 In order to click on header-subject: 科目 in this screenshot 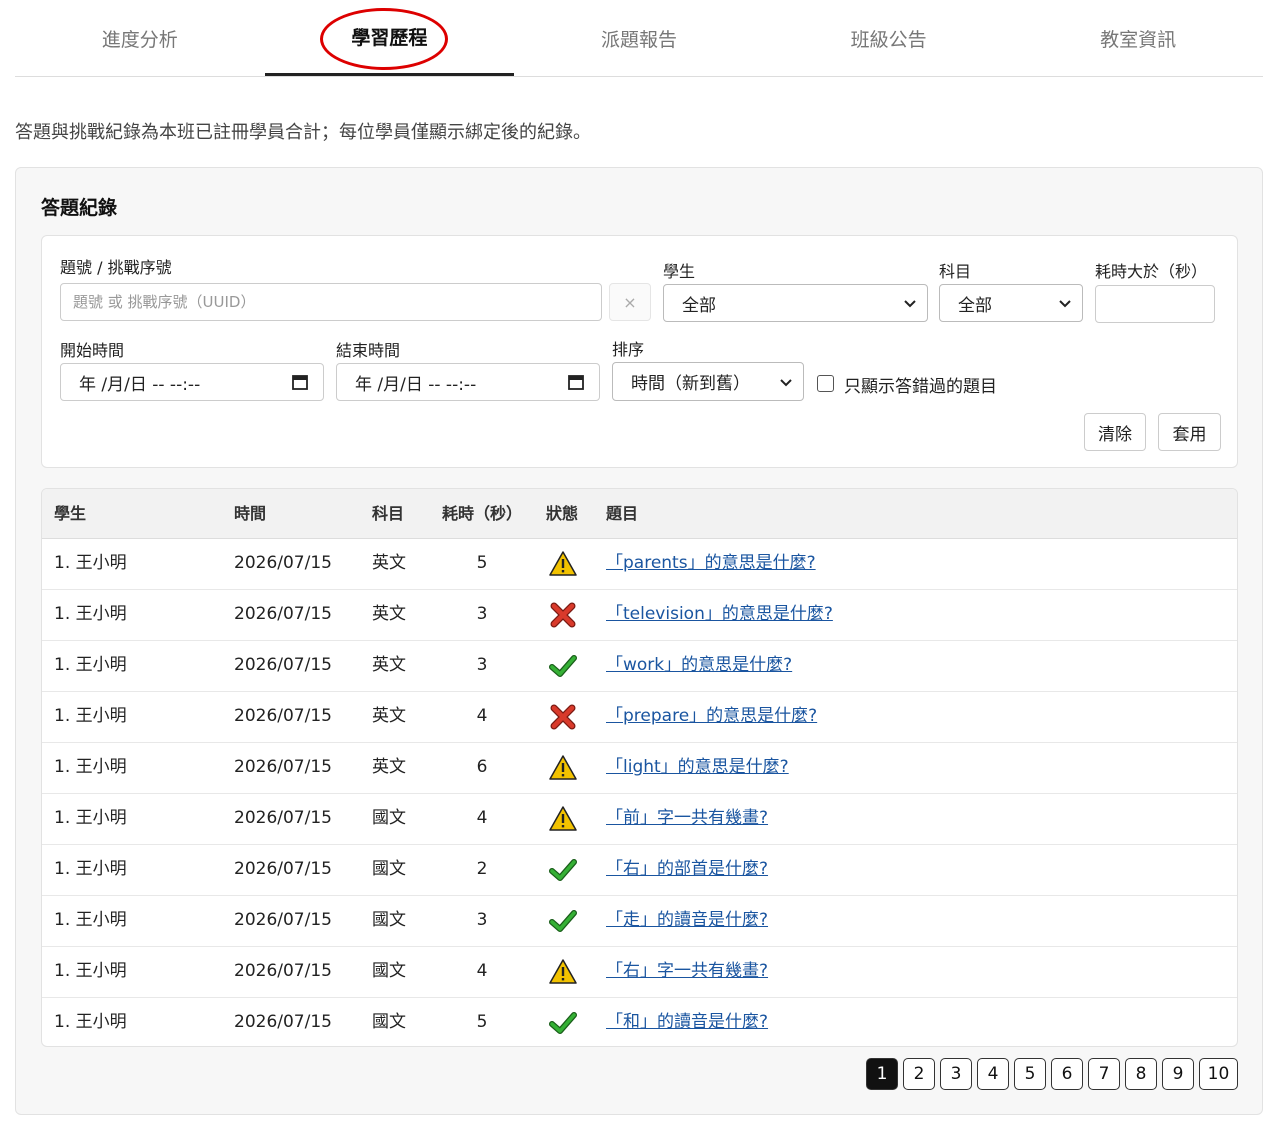, I will do `click(388, 513)`.